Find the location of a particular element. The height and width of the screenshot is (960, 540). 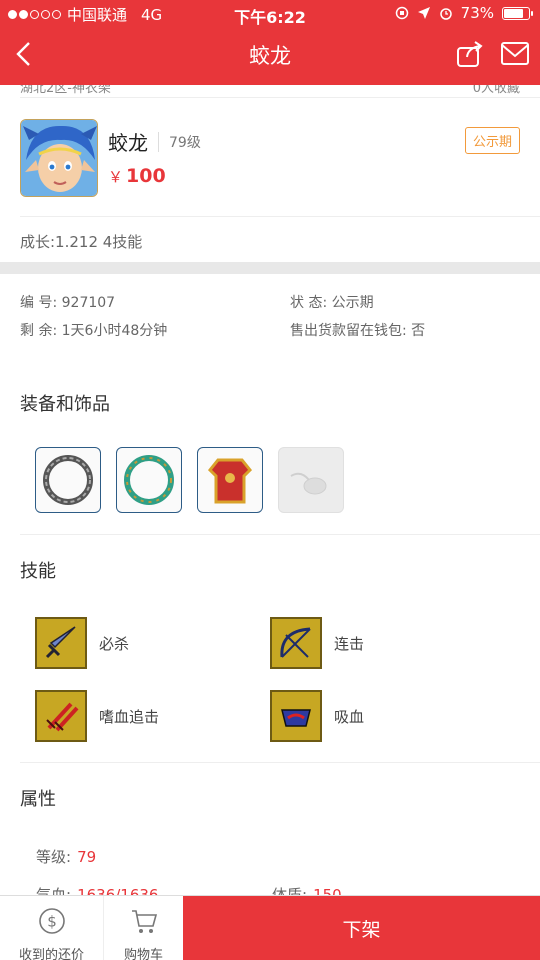

attributes-section-title: 属性 is located at coordinates (38, 799).